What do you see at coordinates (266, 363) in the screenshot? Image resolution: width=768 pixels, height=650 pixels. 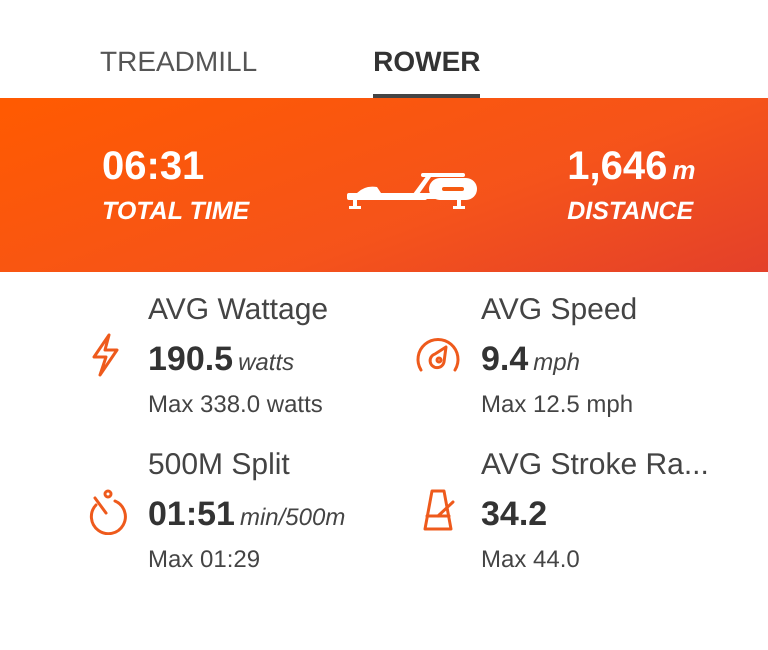 I see `stat-unit: watts` at bounding box center [266, 363].